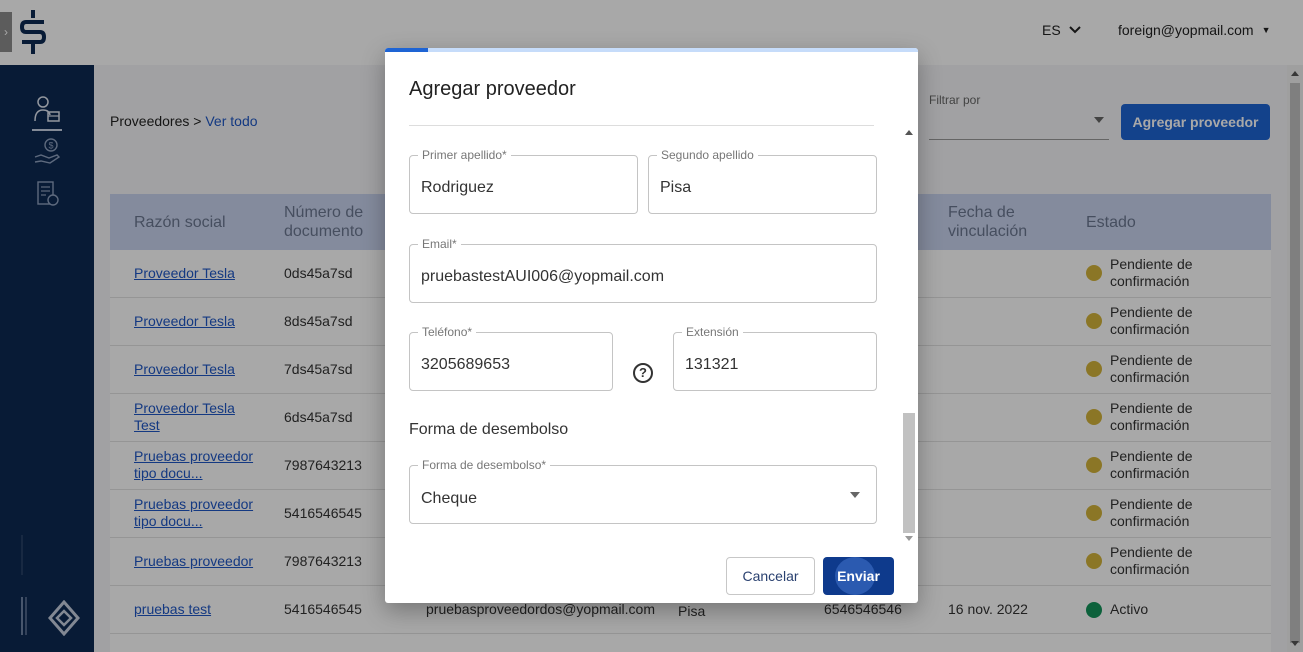 The image size is (1303, 652). What do you see at coordinates (439, 244) in the screenshot?
I see `email-label: Email*` at bounding box center [439, 244].